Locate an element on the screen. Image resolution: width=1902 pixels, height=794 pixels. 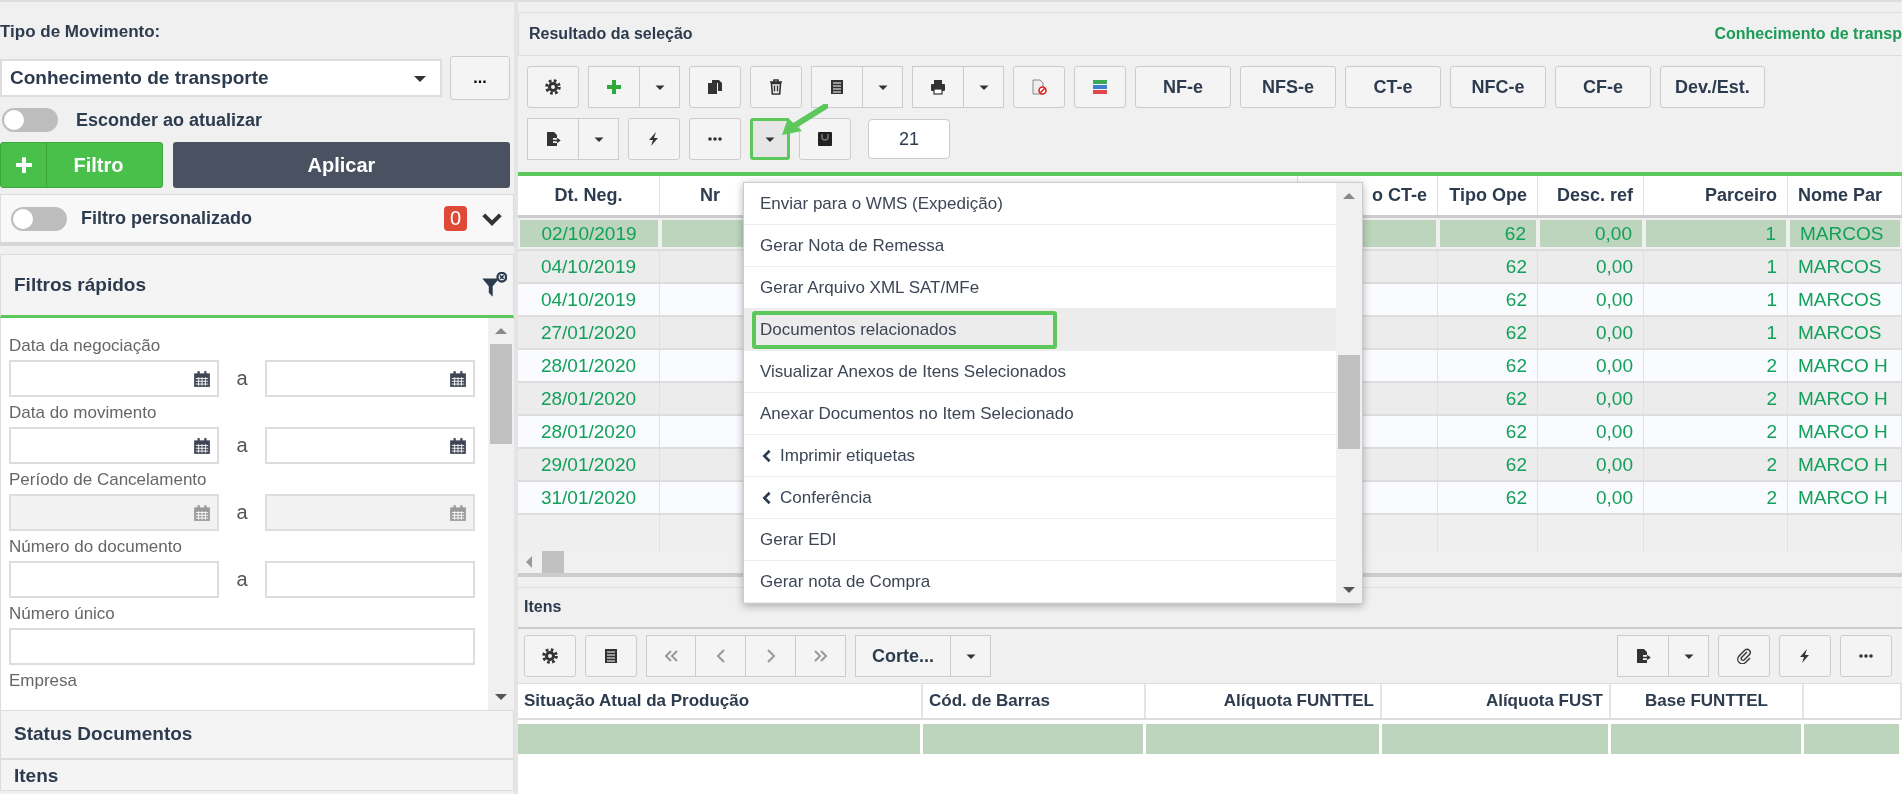
bag-icon is located at coordinates (825, 139).